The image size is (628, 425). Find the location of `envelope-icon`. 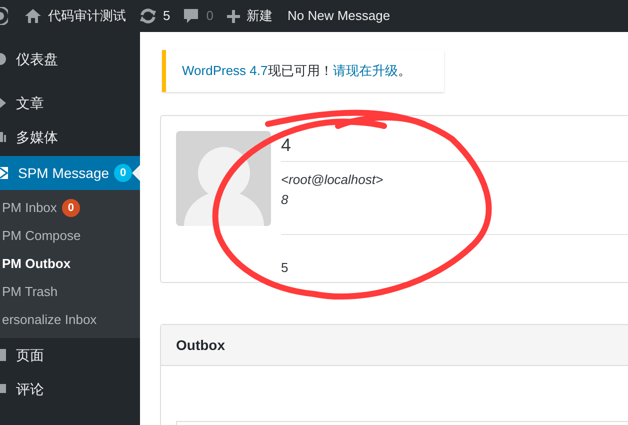

envelope-icon is located at coordinates (4, 173).